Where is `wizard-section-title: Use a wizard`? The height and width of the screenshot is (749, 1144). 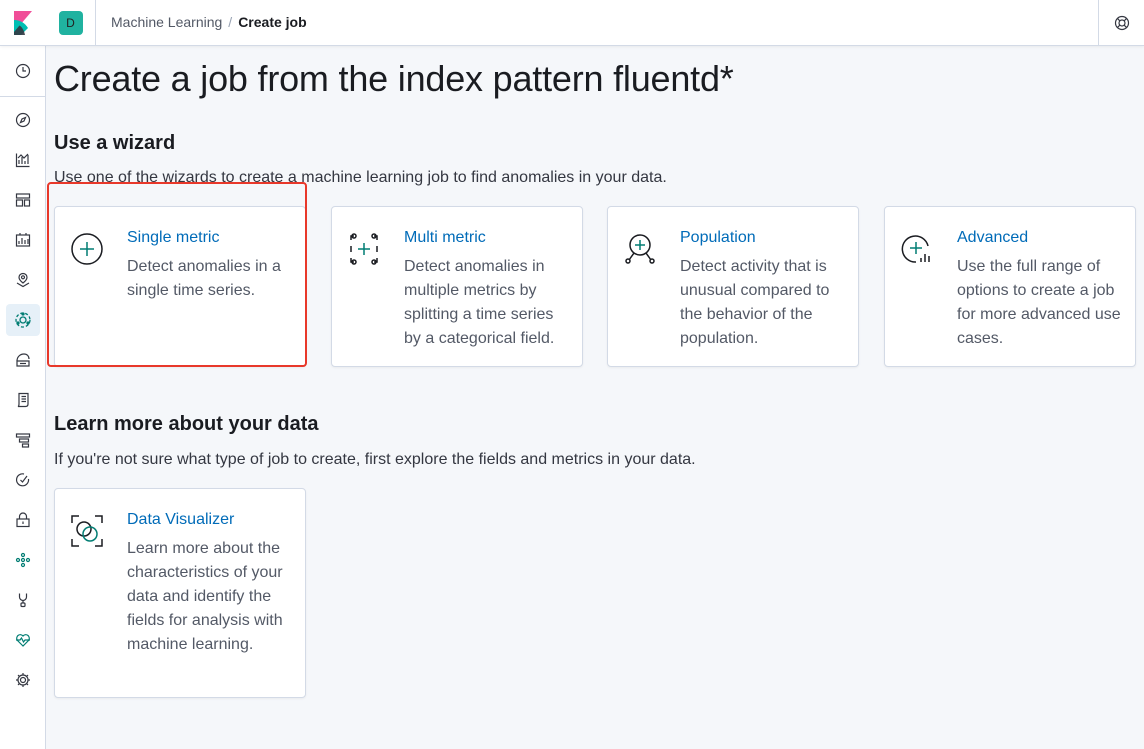
wizard-section-title: Use a wizard is located at coordinates (115, 143).